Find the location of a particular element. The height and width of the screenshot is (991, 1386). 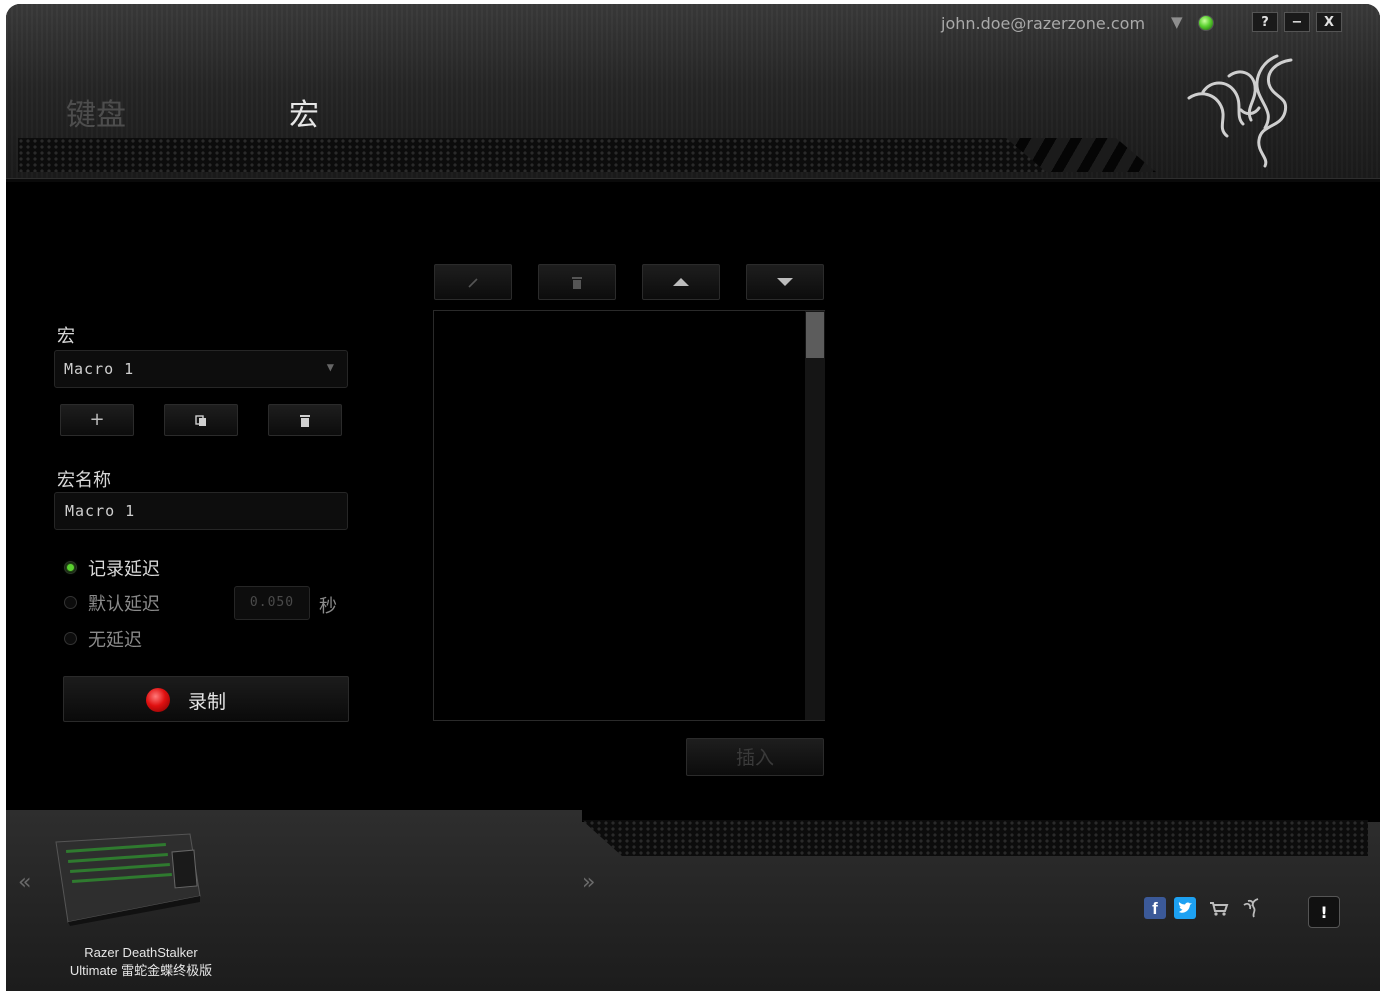

move-up-button is located at coordinates (681, 282).